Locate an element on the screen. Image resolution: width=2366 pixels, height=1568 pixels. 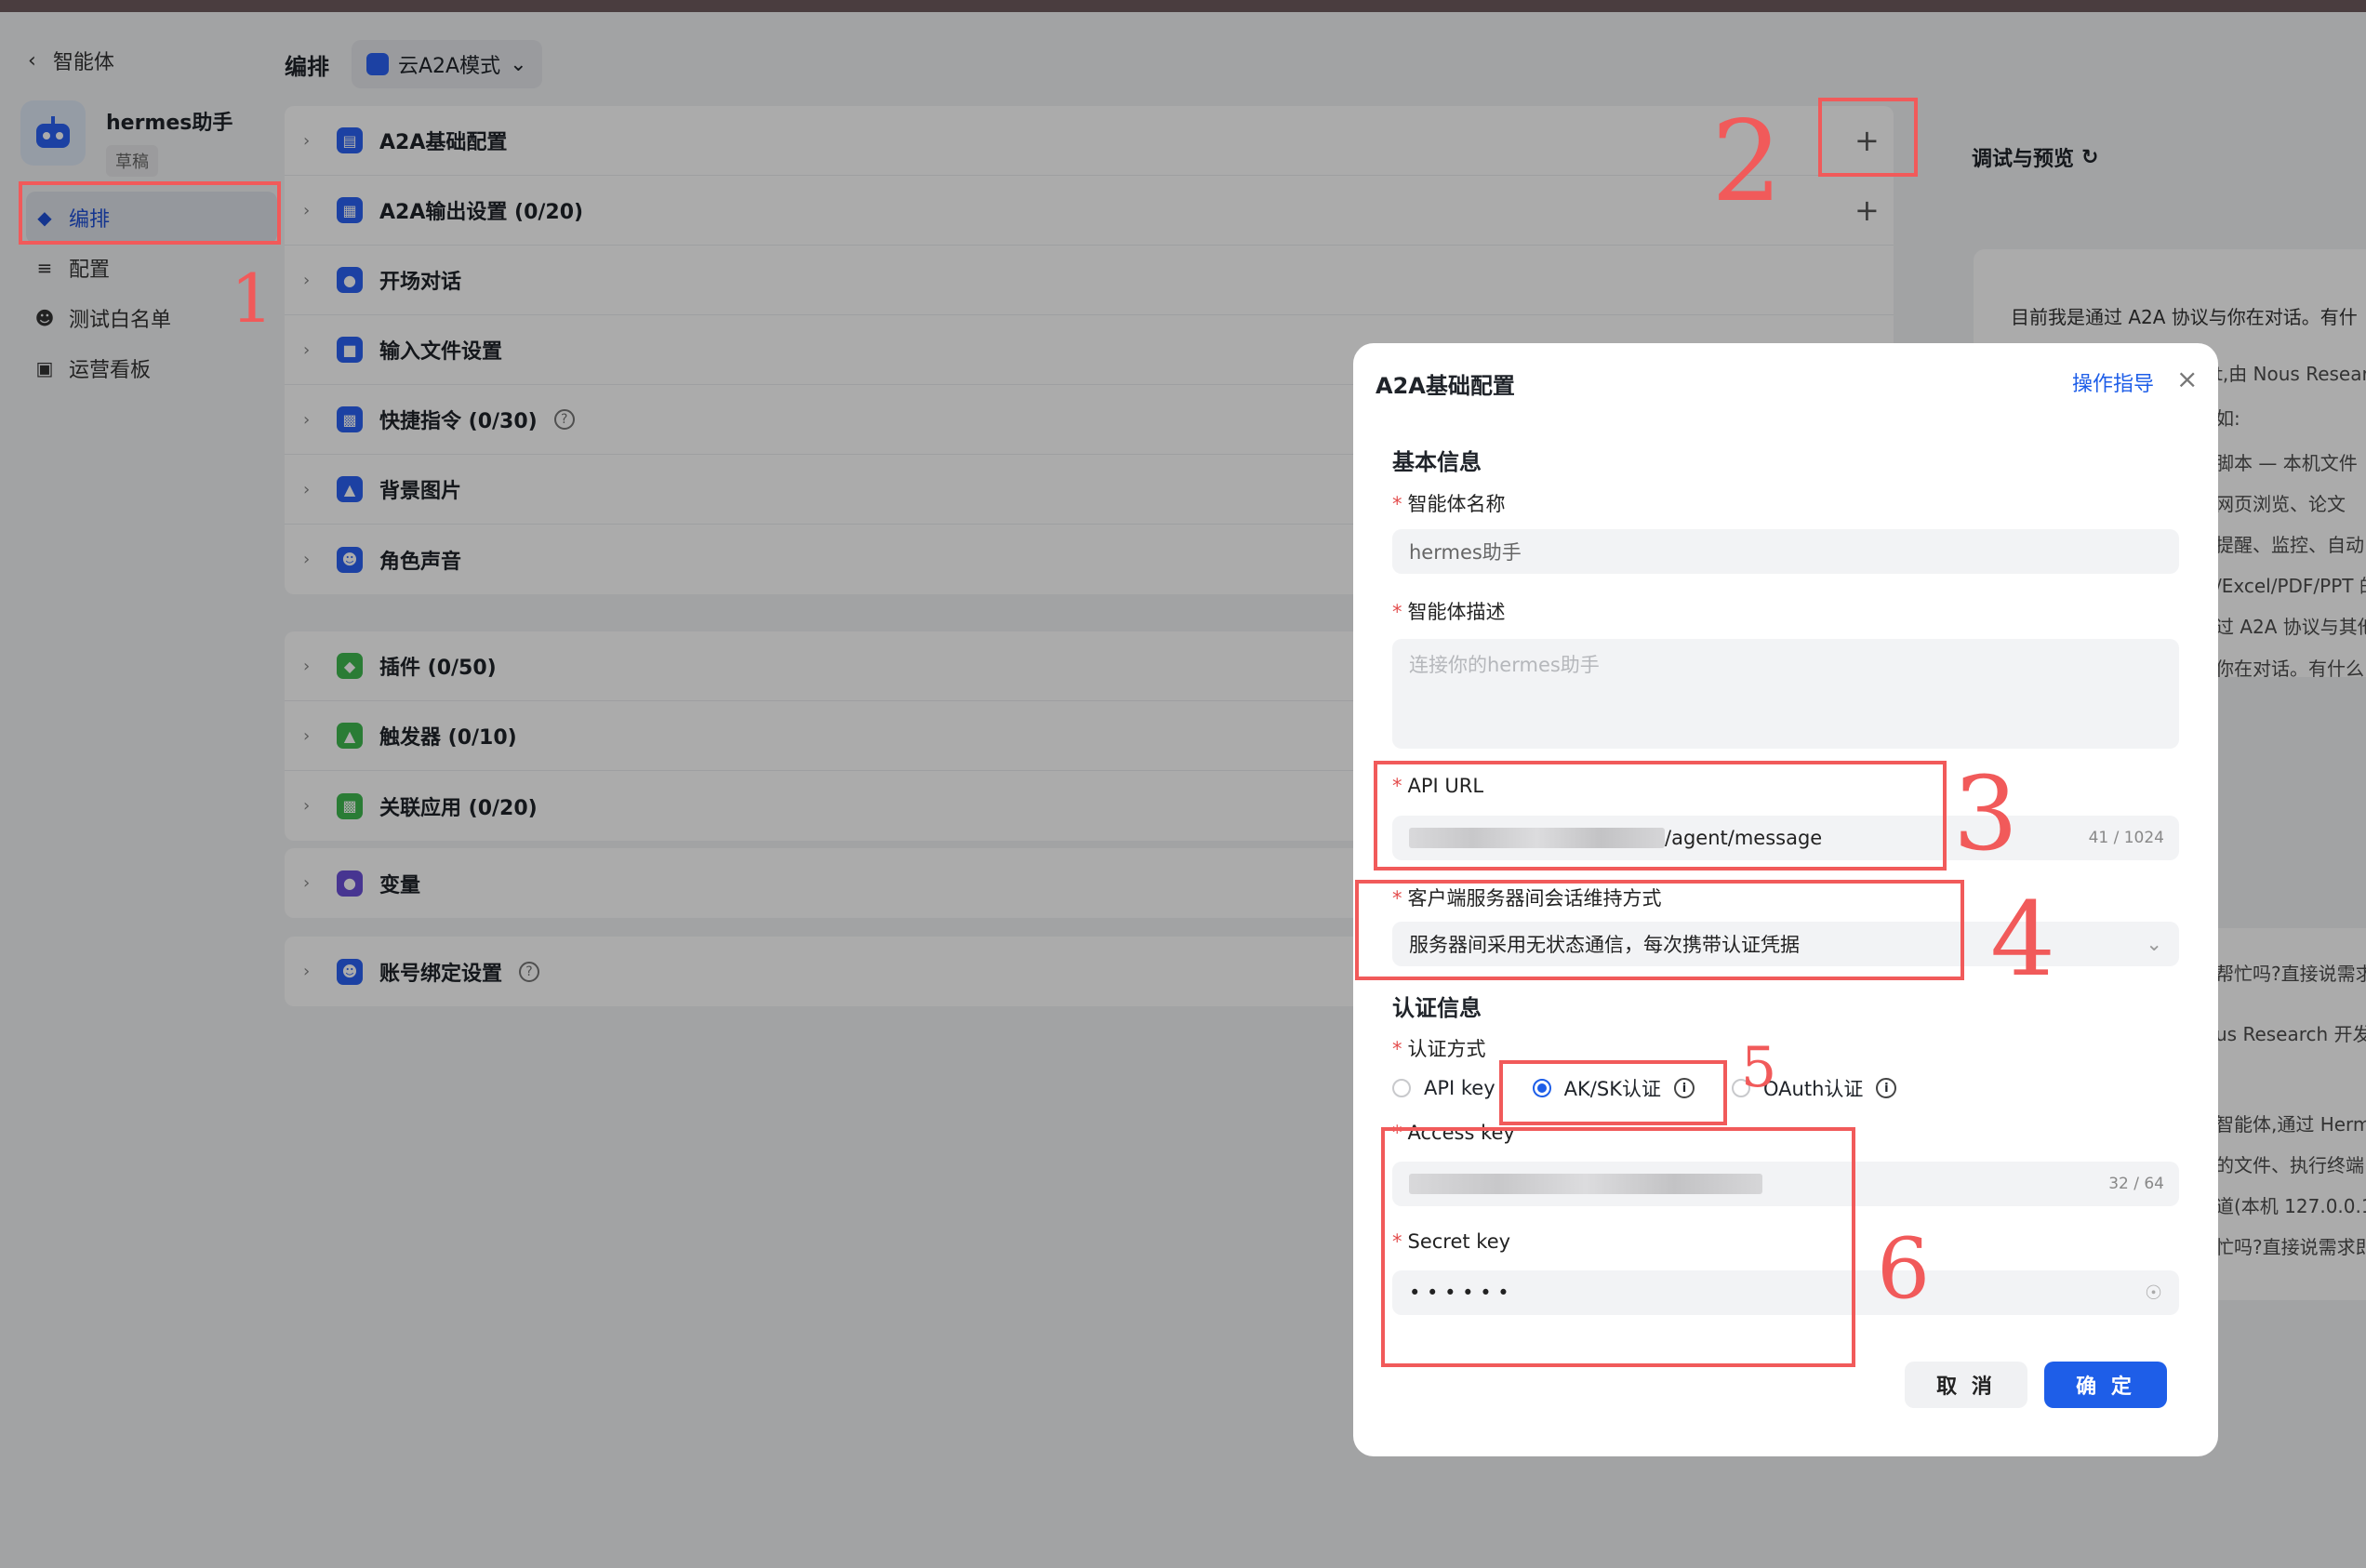
preview-line: 提醒、监控、自动 is located at coordinates (2289, 545).